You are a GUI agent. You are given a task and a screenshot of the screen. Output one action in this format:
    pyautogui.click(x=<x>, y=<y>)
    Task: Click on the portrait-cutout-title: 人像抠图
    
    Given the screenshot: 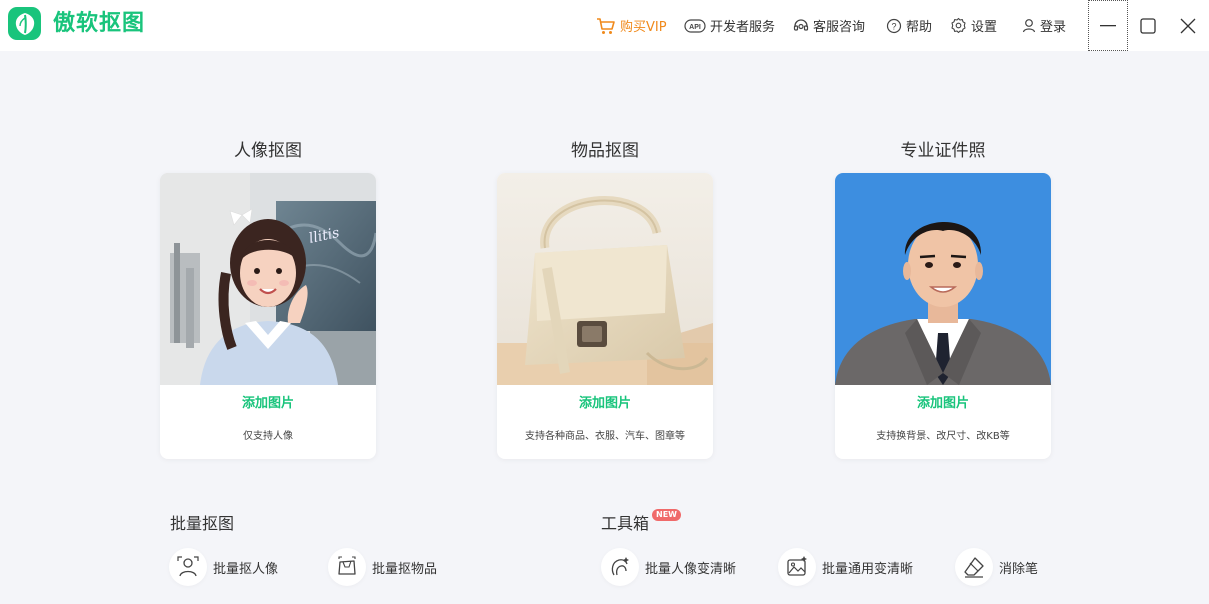 What is the action you would take?
    pyautogui.click(x=268, y=151)
    